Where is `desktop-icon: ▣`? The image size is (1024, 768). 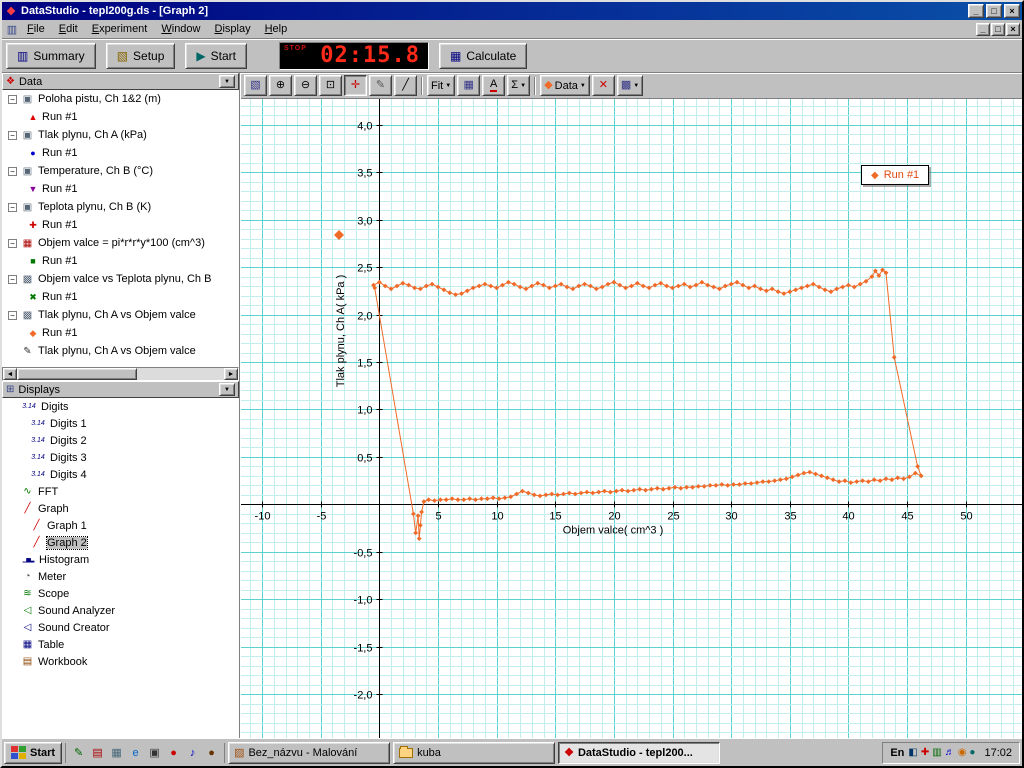
desktop-icon: ▣ is located at coordinates (154, 752).